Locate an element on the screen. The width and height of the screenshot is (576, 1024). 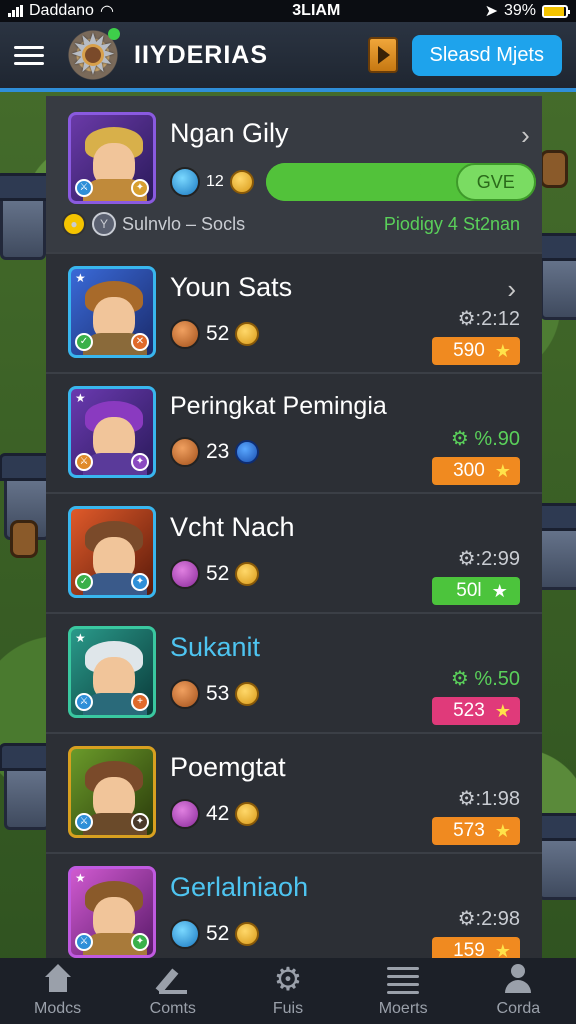
edit-icon is located at coordinates (173, 979).